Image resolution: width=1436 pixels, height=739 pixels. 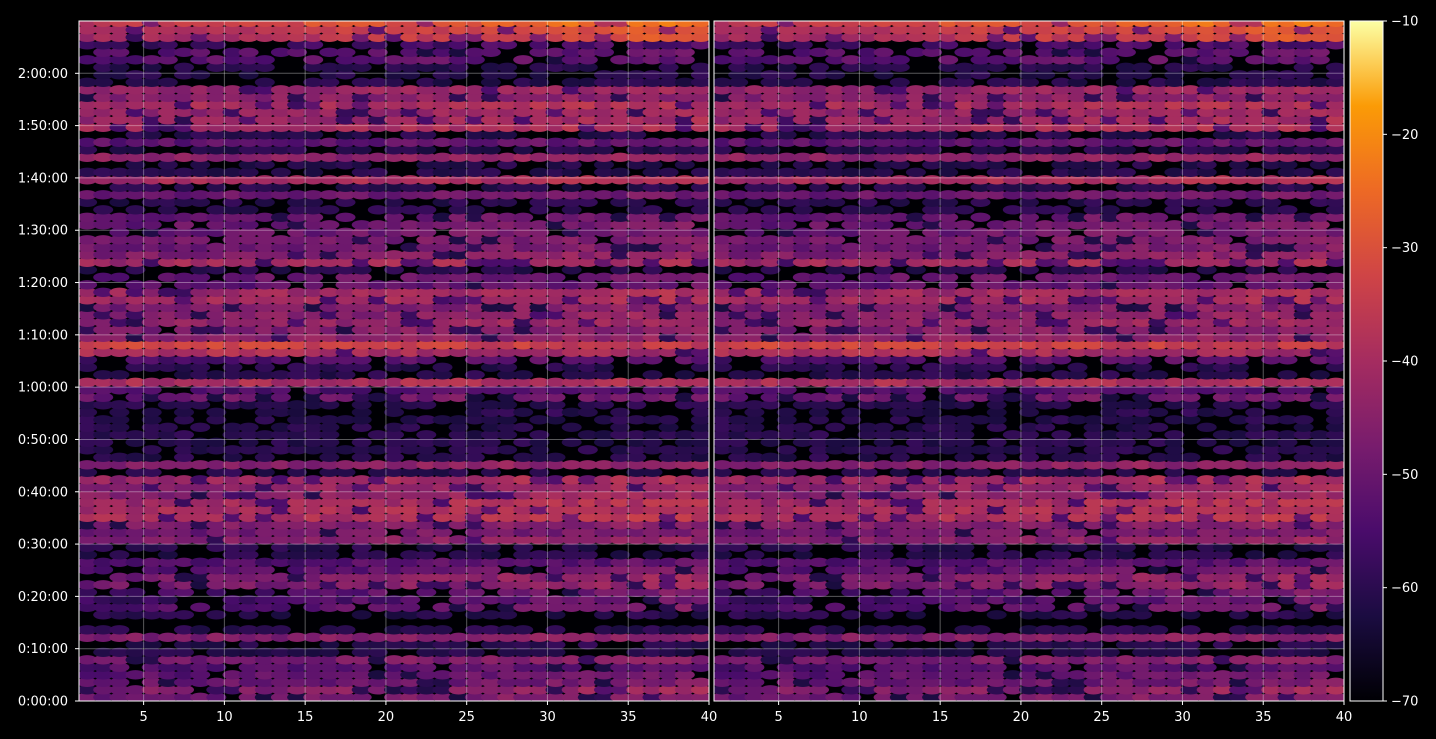 What do you see at coordinates (547, 717) in the screenshot?
I see `x-tick-label: 30` at bounding box center [547, 717].